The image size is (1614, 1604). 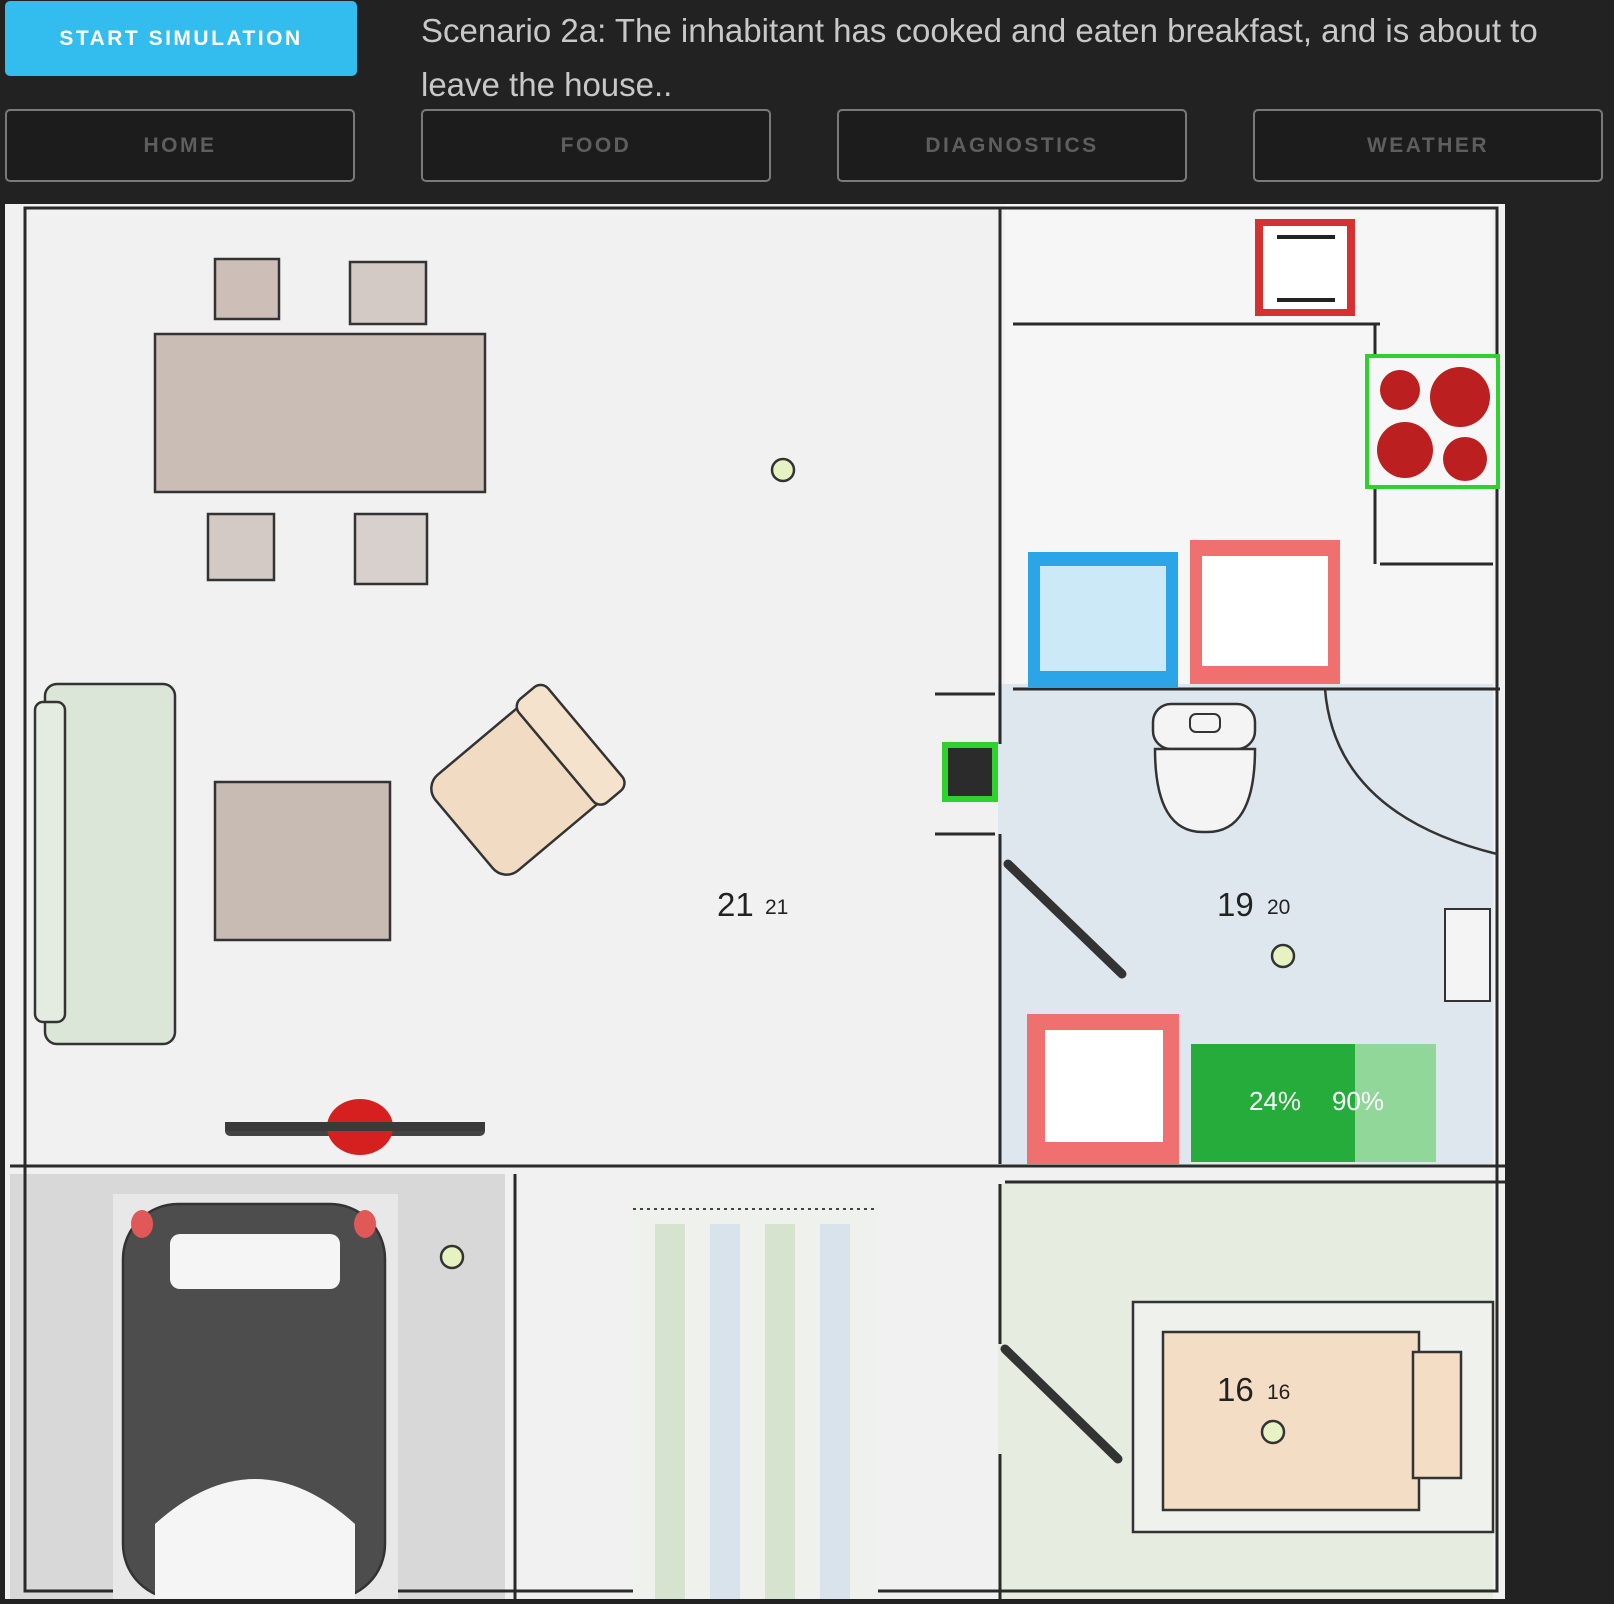 What do you see at coordinates (1235, 904) in the screenshot?
I see `bathroom-temp-current: 19` at bounding box center [1235, 904].